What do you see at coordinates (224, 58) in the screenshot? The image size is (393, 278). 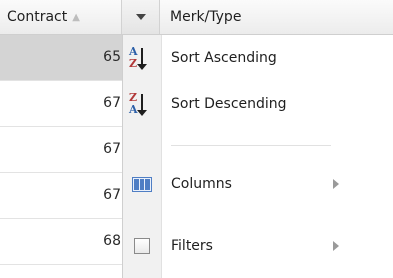 I see `menu-item-label: Sort Ascending` at bounding box center [224, 58].